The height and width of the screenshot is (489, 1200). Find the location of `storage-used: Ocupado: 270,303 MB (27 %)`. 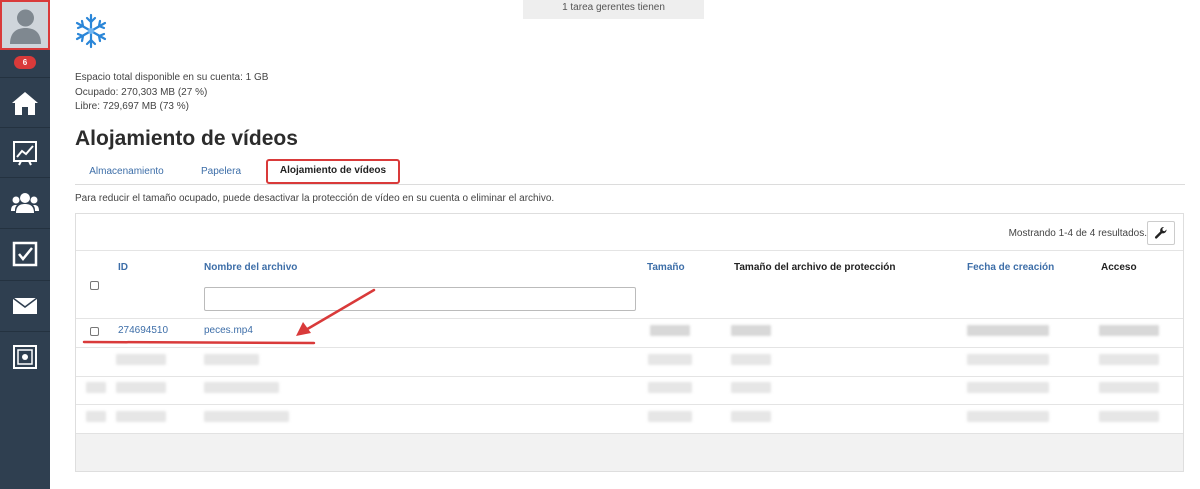

storage-used: Ocupado: 270,303 MB (27 %) is located at coordinates (141, 92).